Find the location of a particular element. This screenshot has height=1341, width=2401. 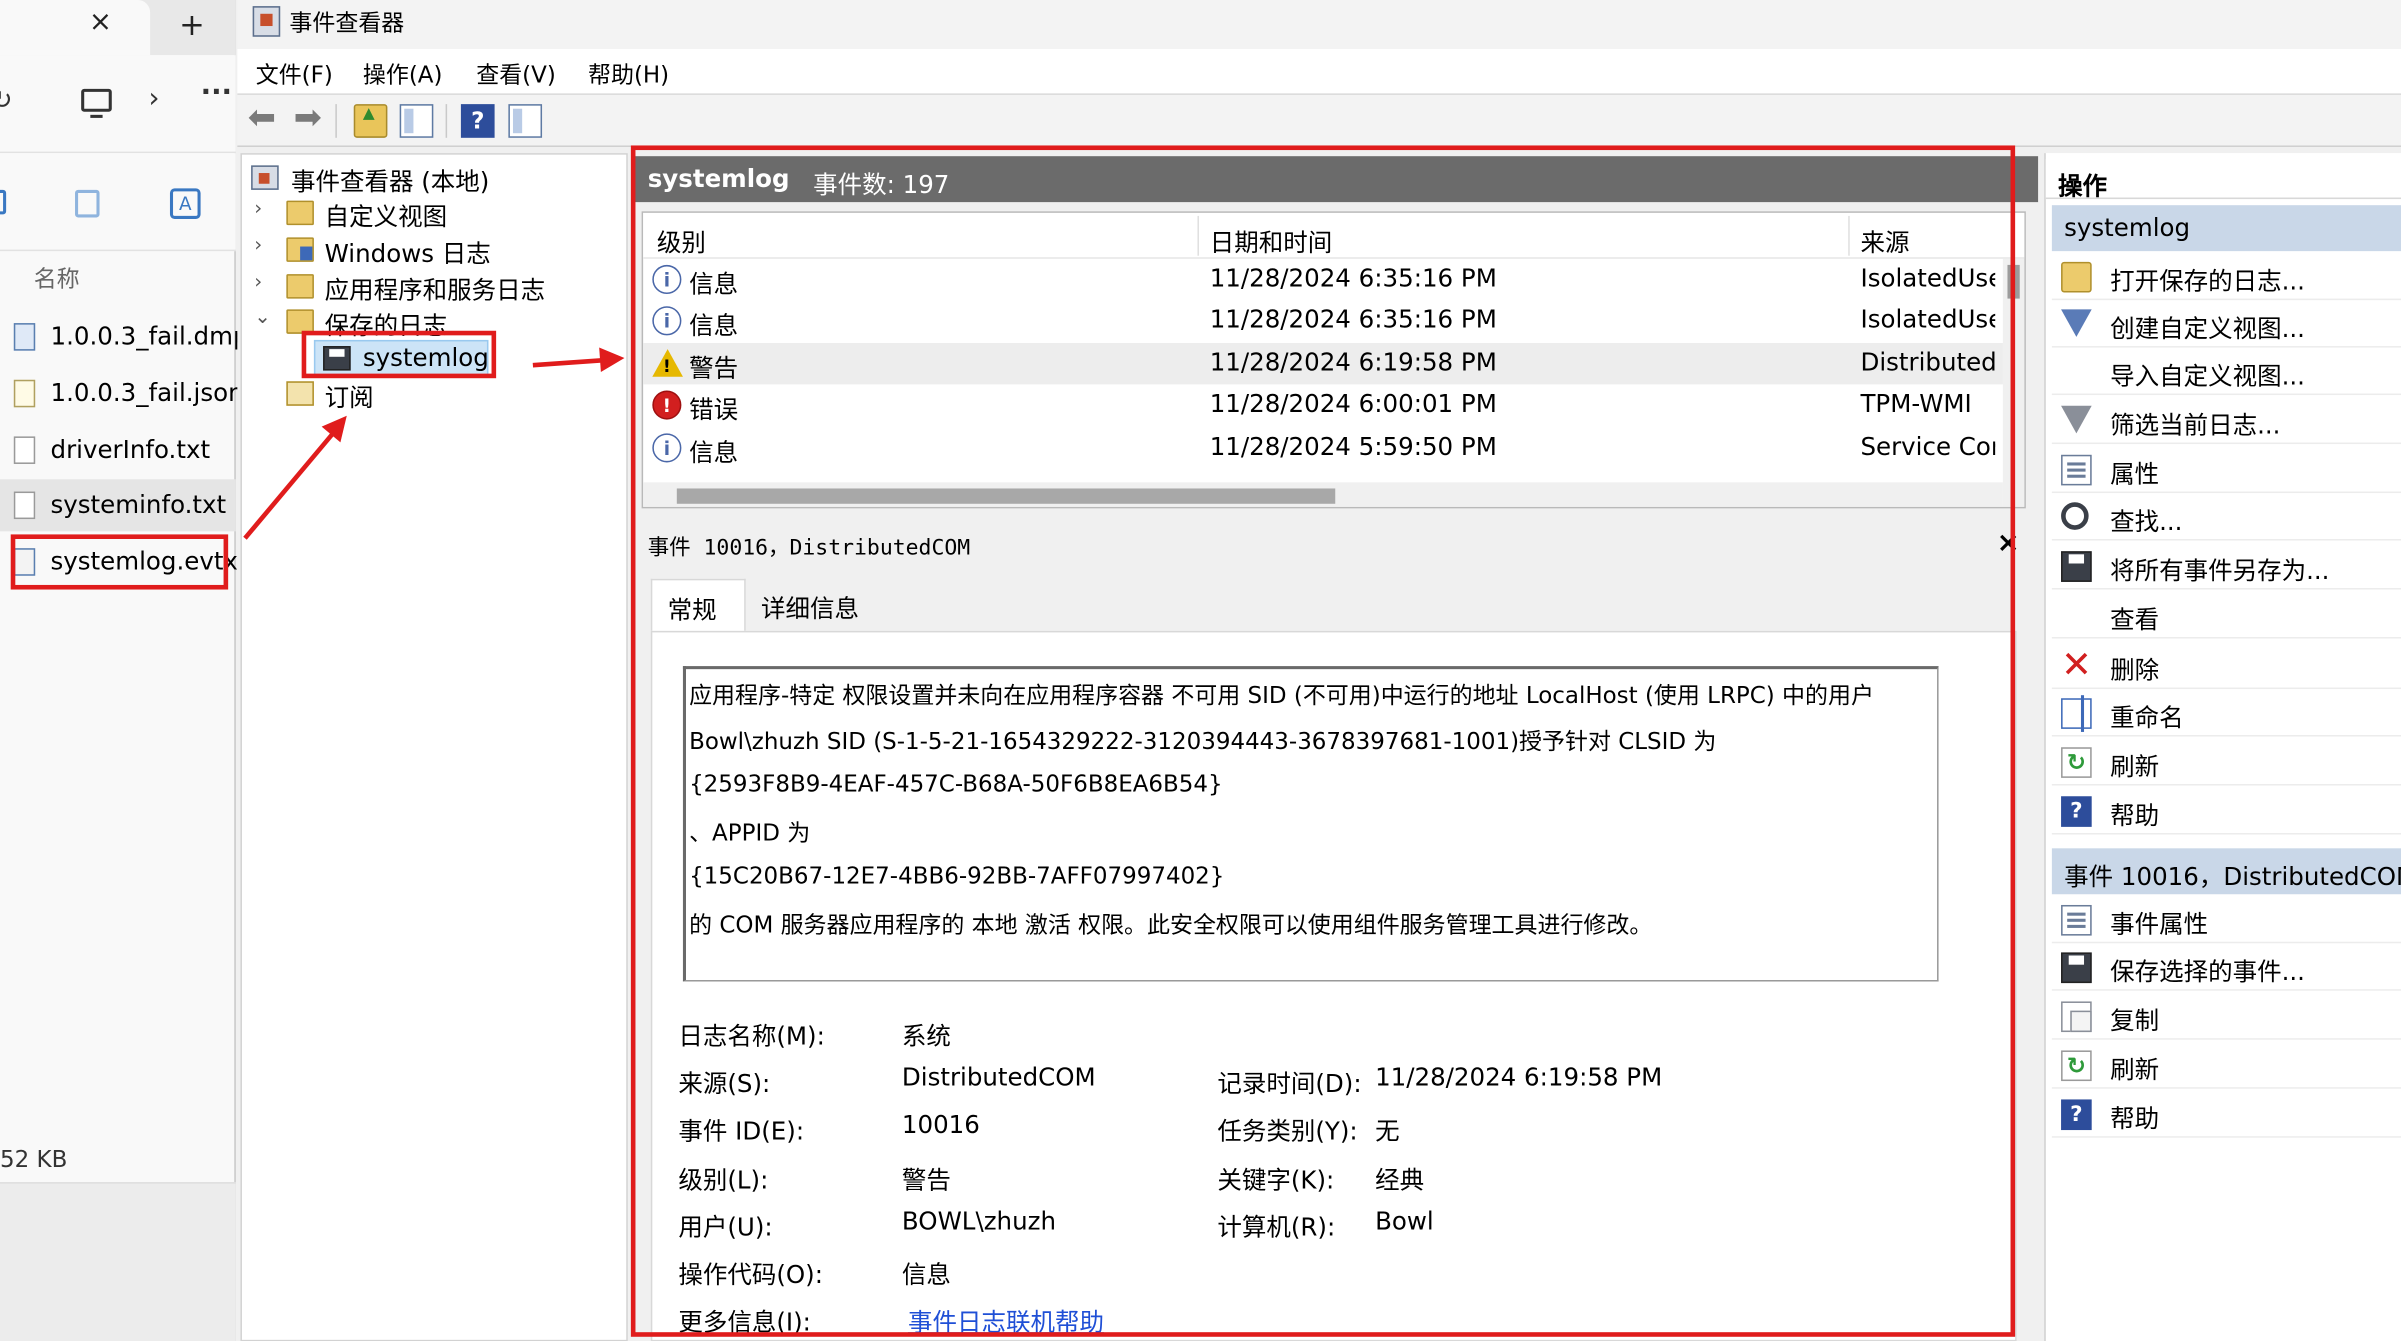

tree-label: 订阅 is located at coordinates (349, 397).